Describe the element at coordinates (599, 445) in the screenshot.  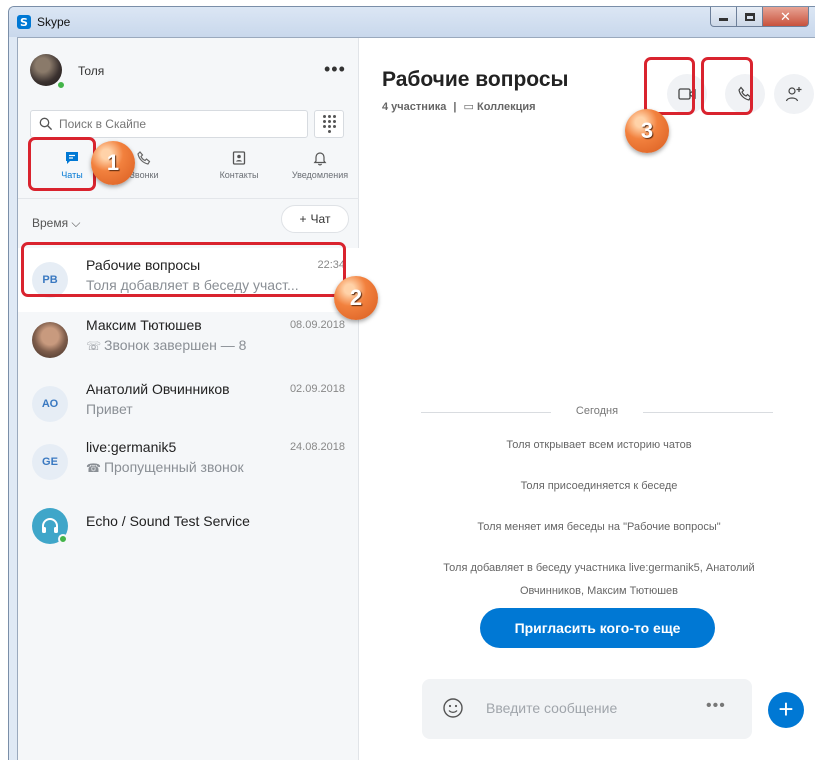
I see `system-message: Толя открывает всем историю чатов` at that location.